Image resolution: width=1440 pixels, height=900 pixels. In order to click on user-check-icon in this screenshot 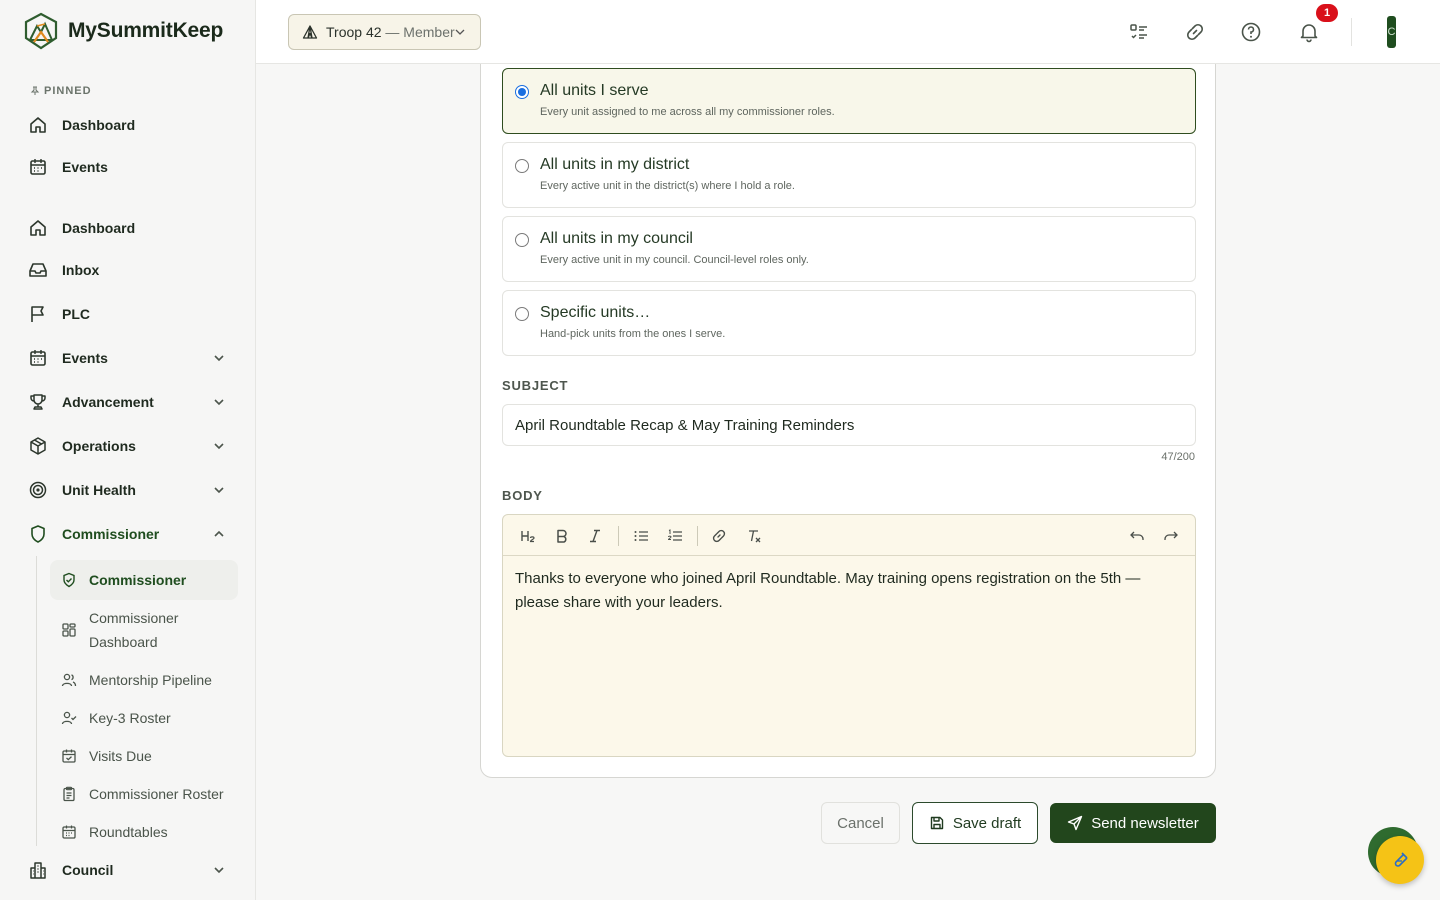, I will do `click(69, 718)`.